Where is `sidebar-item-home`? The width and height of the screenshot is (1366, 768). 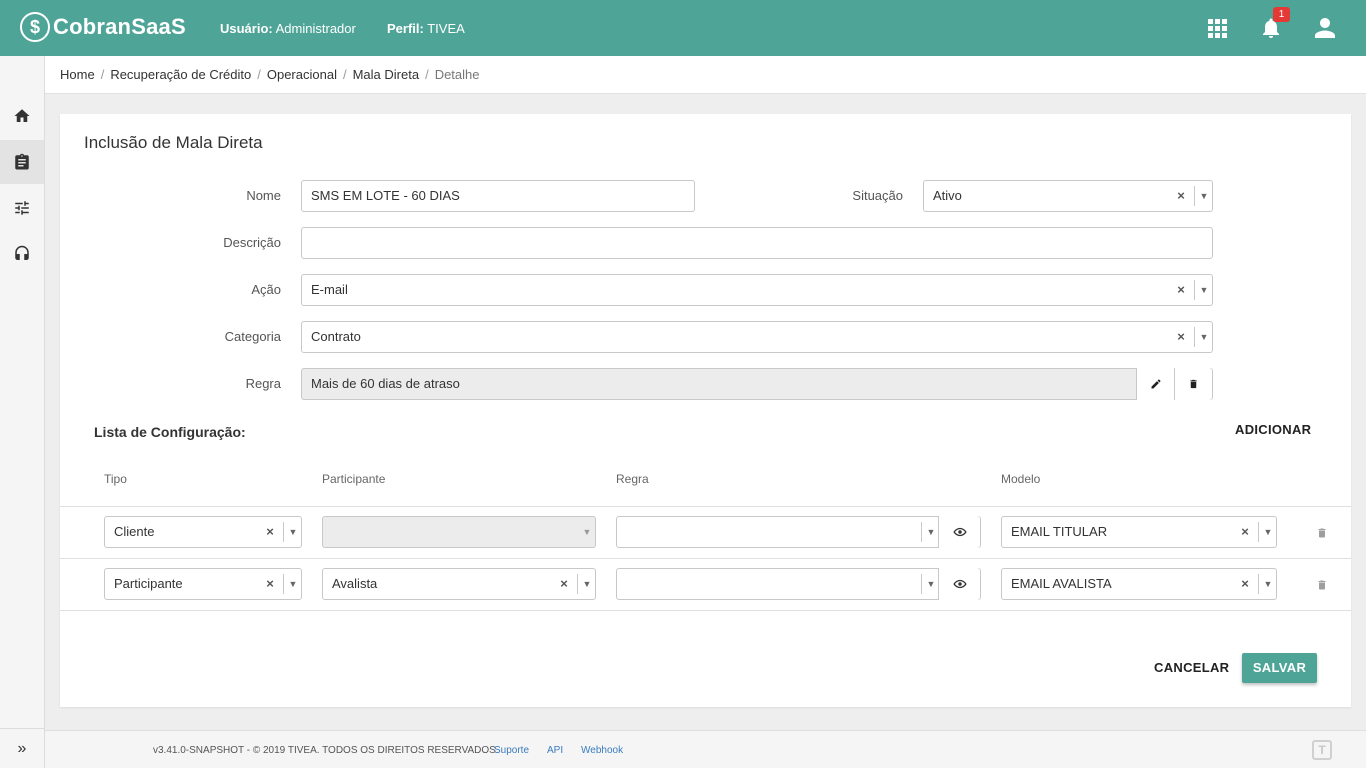
sidebar-item-home is located at coordinates (22, 116).